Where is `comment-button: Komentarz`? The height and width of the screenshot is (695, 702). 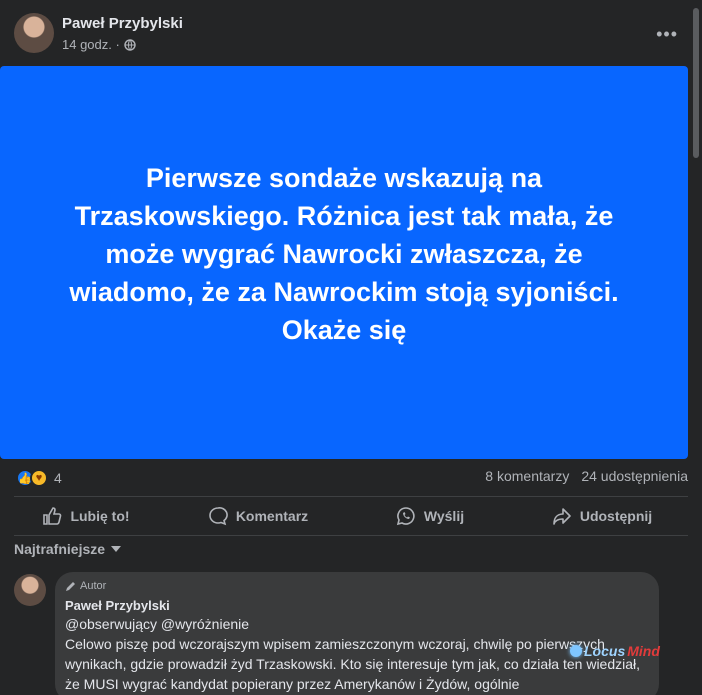 comment-button: Komentarz is located at coordinates (258, 516).